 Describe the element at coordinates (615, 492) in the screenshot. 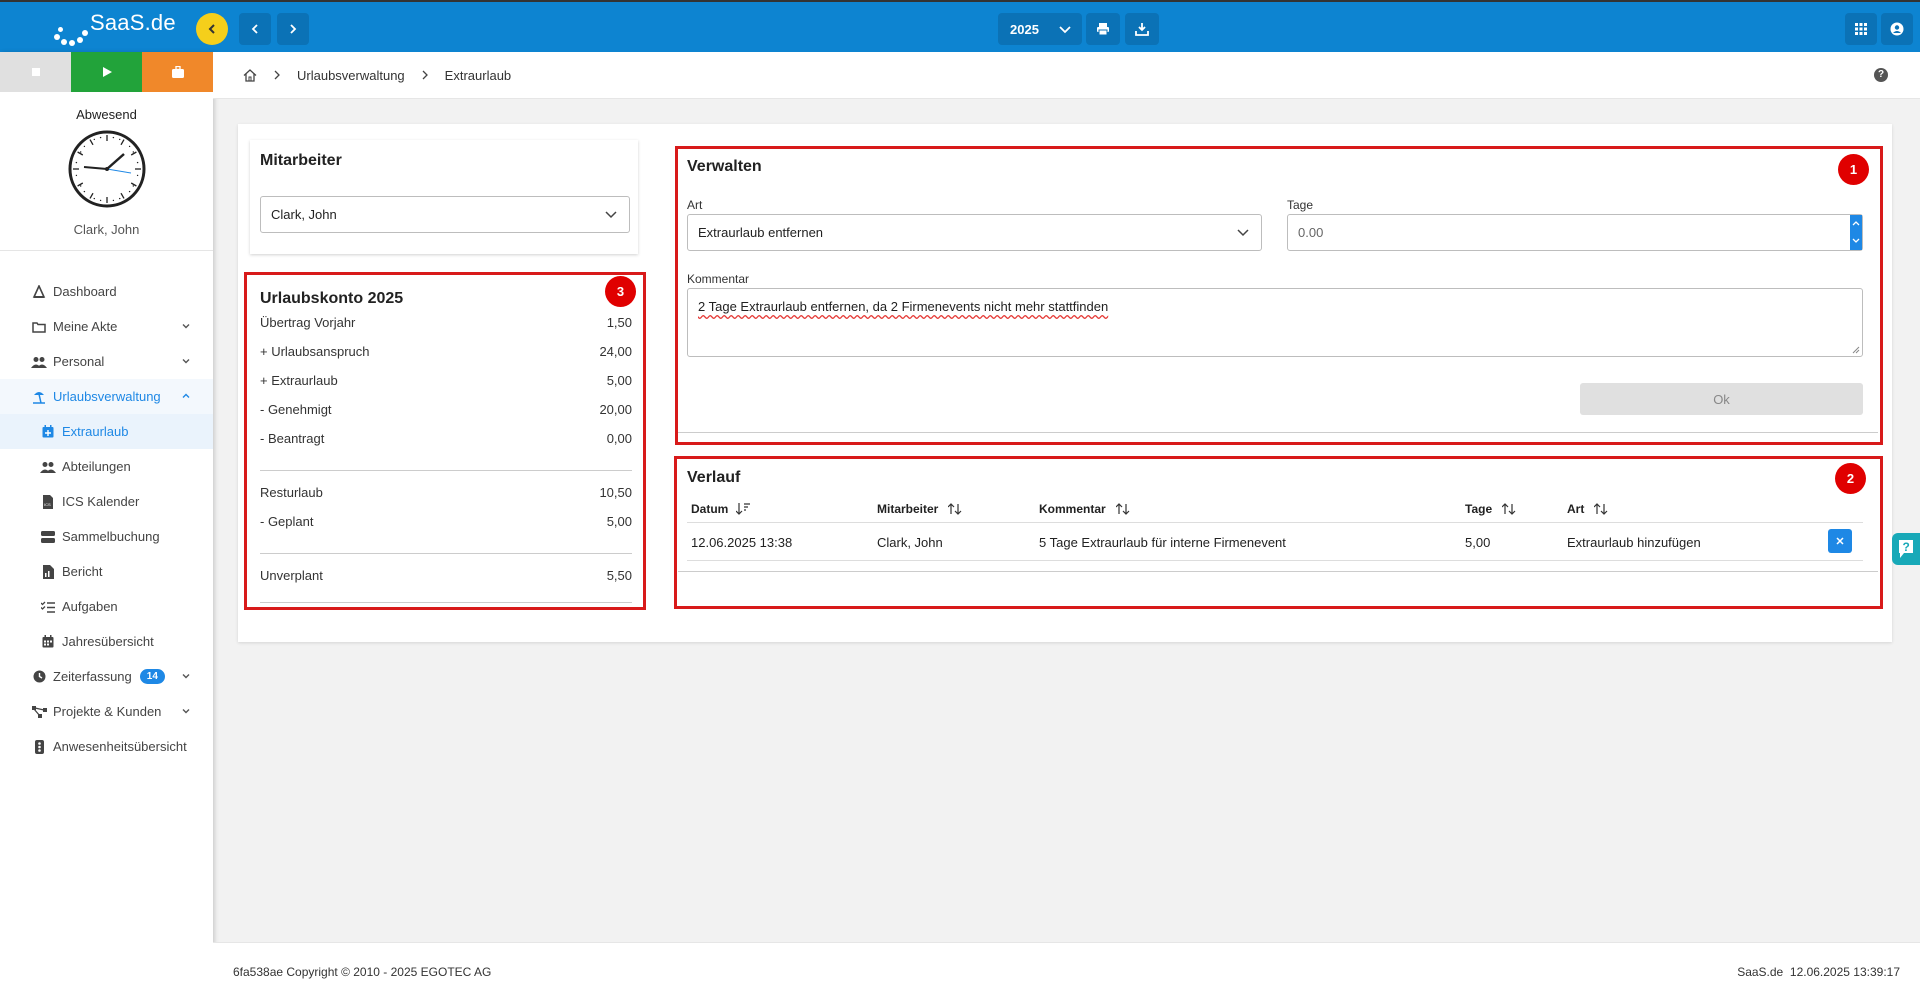

I see `konto-value: 10,50` at that location.